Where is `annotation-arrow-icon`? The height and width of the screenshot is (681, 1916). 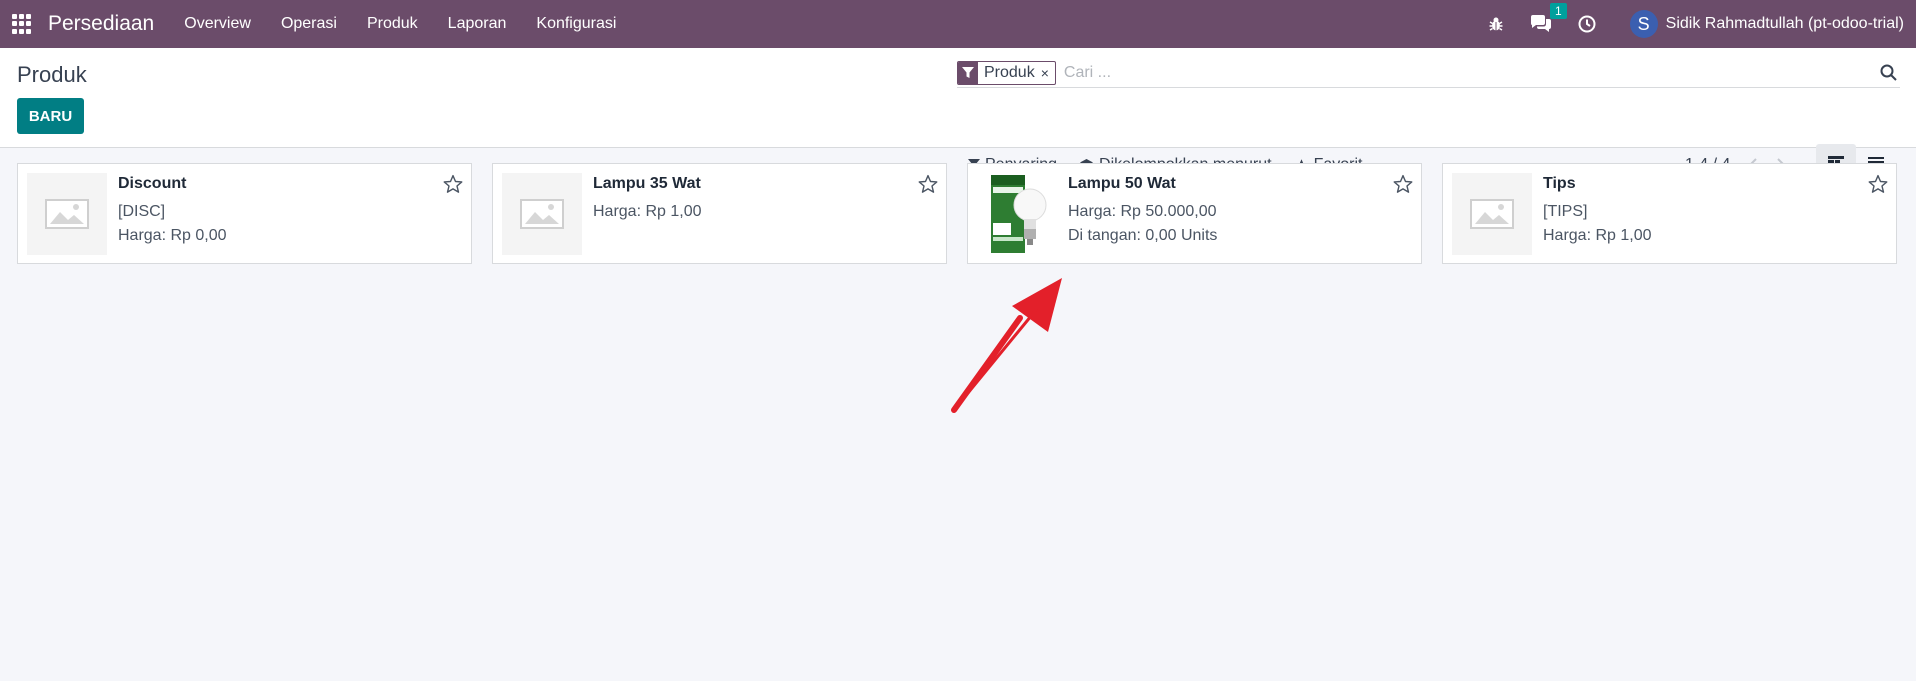 annotation-arrow-icon is located at coordinates (1006, 345).